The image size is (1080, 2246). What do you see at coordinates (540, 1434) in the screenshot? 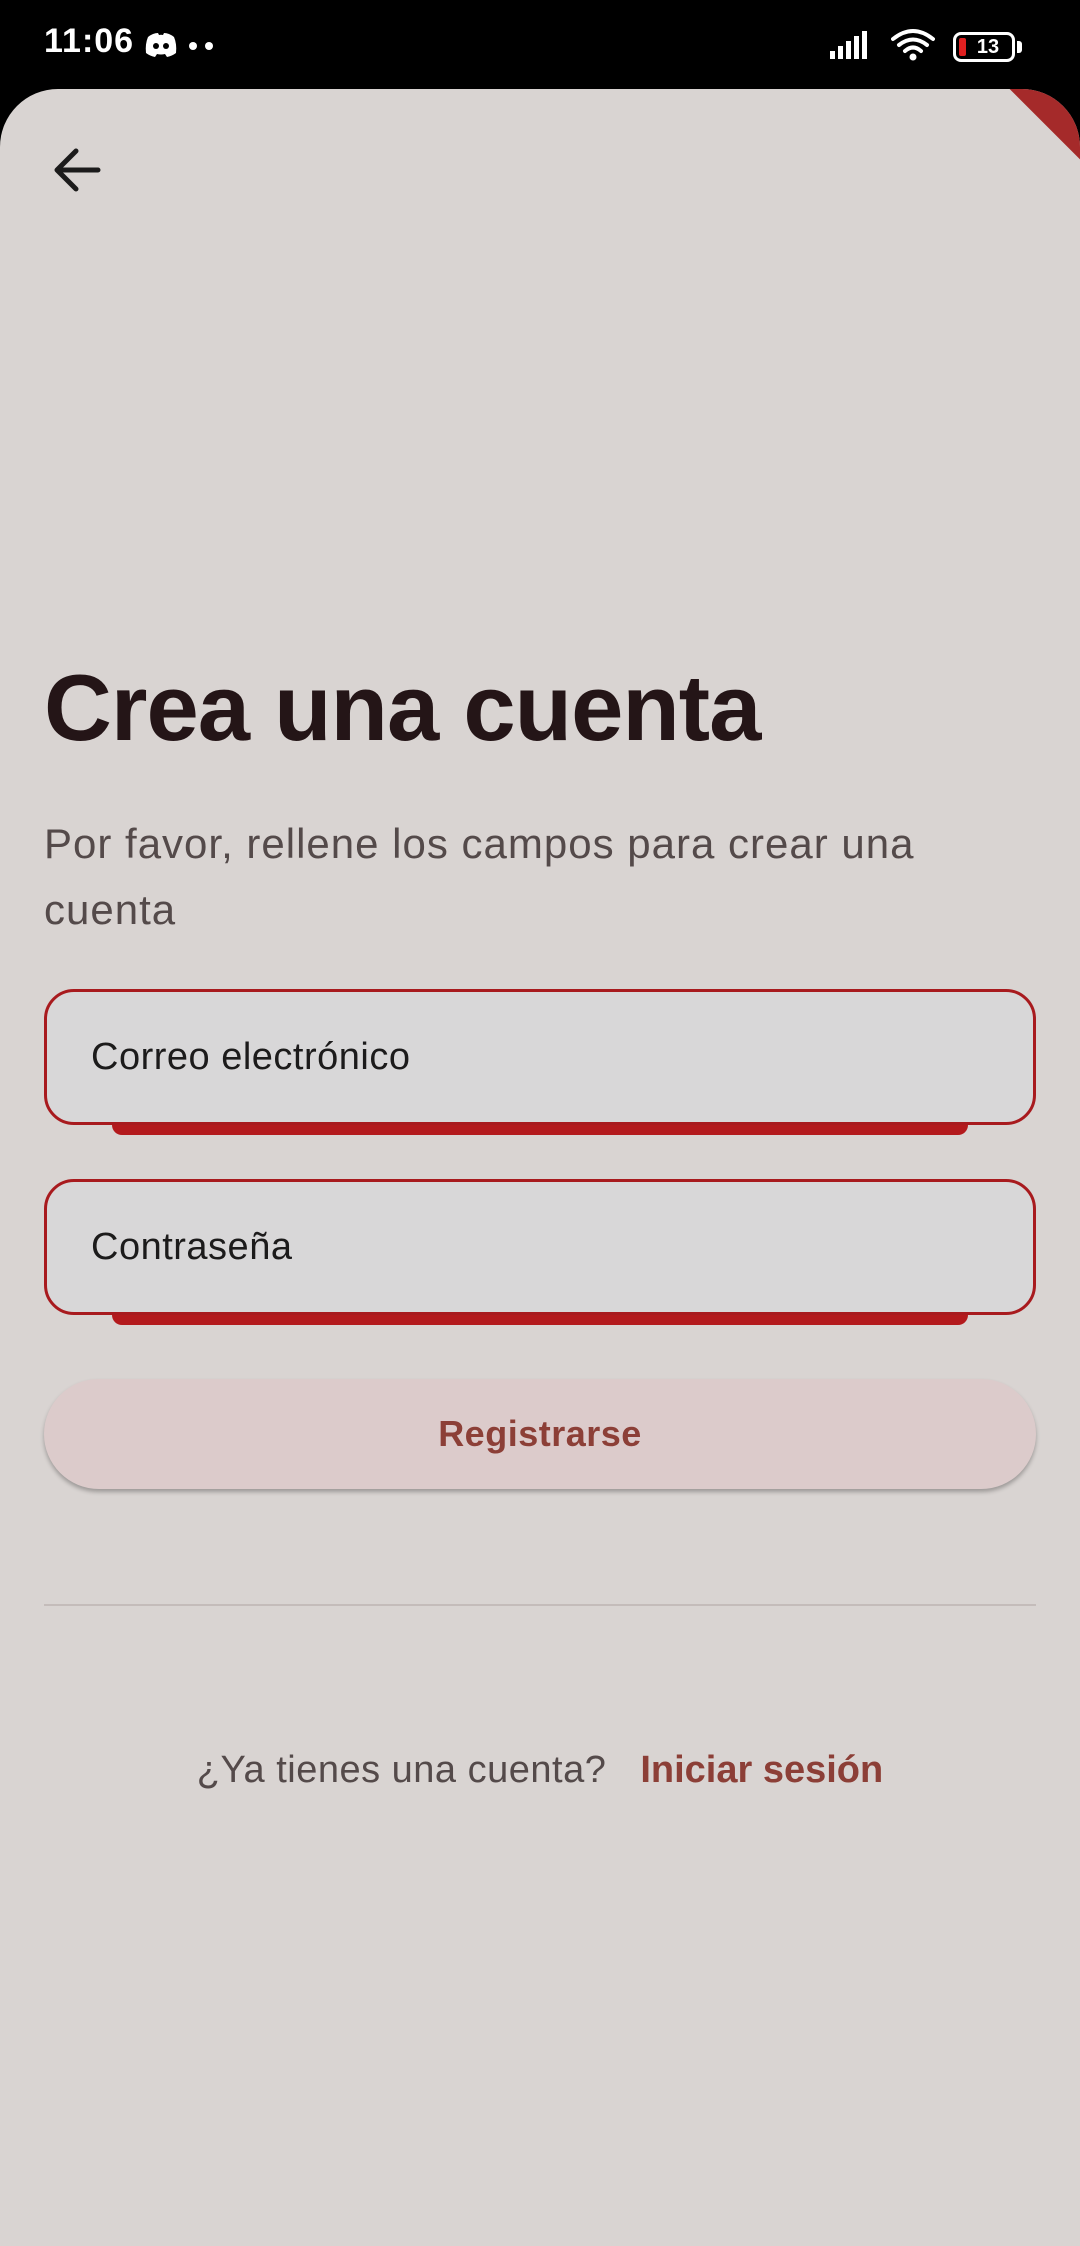
I see `register-button: Registrarse` at bounding box center [540, 1434].